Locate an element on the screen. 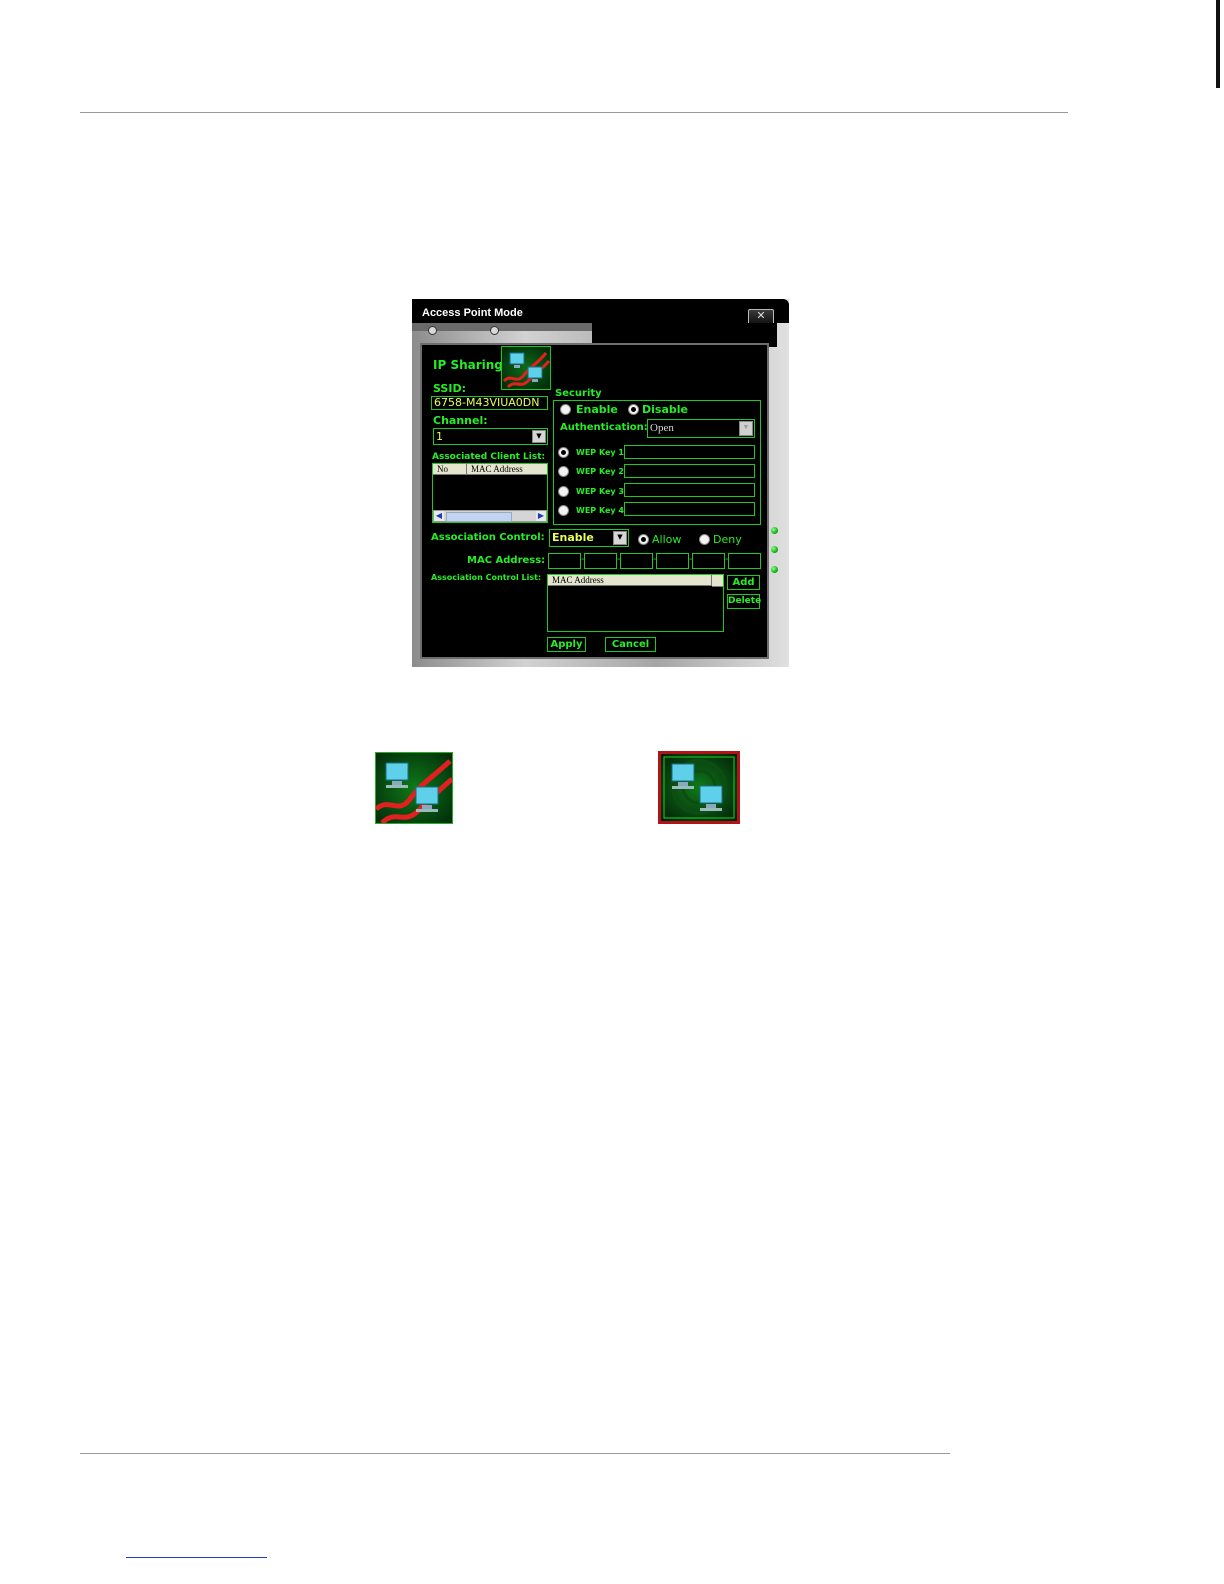 The image size is (1224, 1584). page-edge-mark is located at coordinates (1218, 44).